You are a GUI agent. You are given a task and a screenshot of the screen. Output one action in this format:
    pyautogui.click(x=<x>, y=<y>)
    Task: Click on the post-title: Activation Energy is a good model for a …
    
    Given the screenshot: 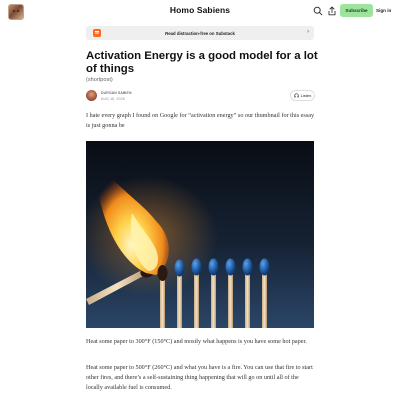 What is the action you would take?
    pyautogui.click(x=202, y=62)
    